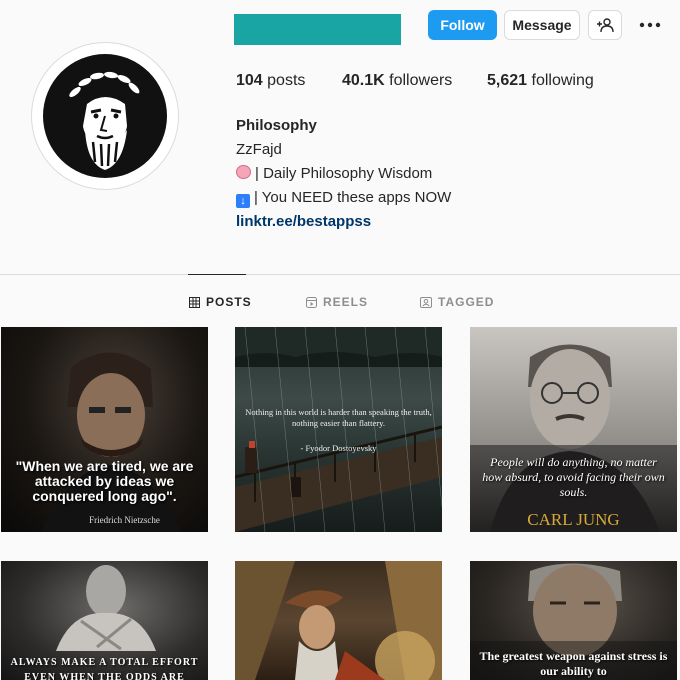 This screenshot has height=680, width=680. Describe the element at coordinates (311, 302) in the screenshot. I see `reels-icon` at that location.